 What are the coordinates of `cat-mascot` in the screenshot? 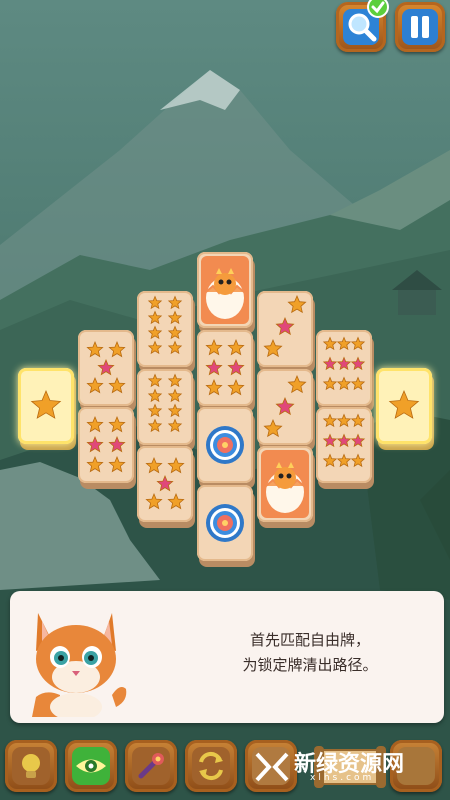 It's located at (79, 665).